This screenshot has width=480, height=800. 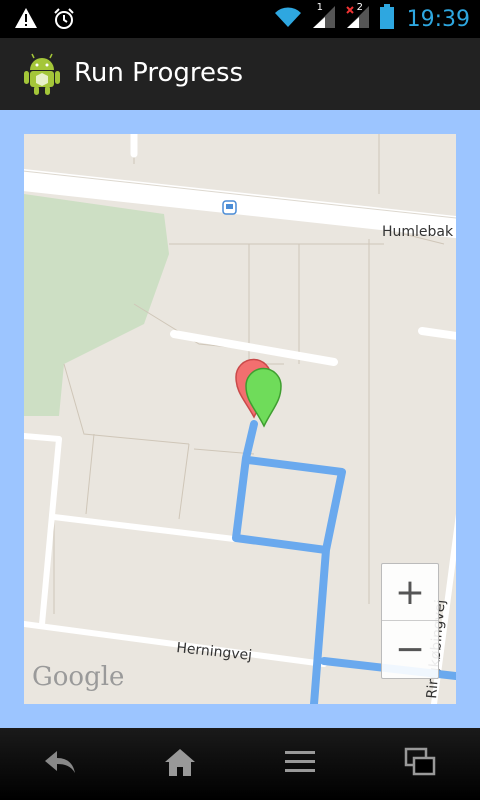 What do you see at coordinates (159, 73) in the screenshot?
I see `app-title: Run Progress` at bounding box center [159, 73].